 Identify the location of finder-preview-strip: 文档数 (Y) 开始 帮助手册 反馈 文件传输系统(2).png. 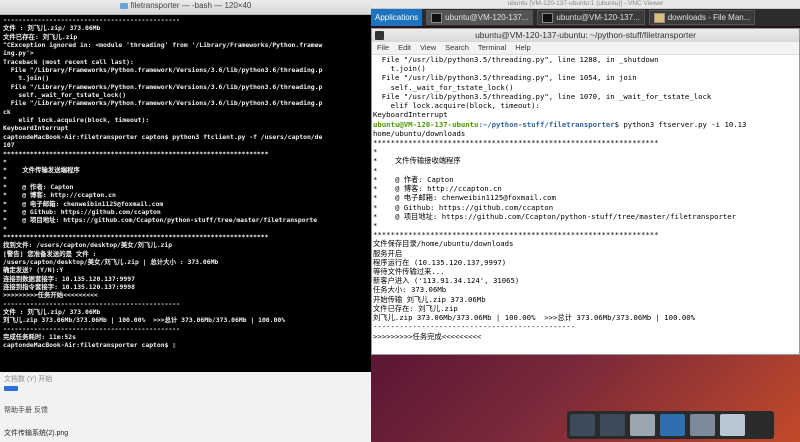
(185, 407).